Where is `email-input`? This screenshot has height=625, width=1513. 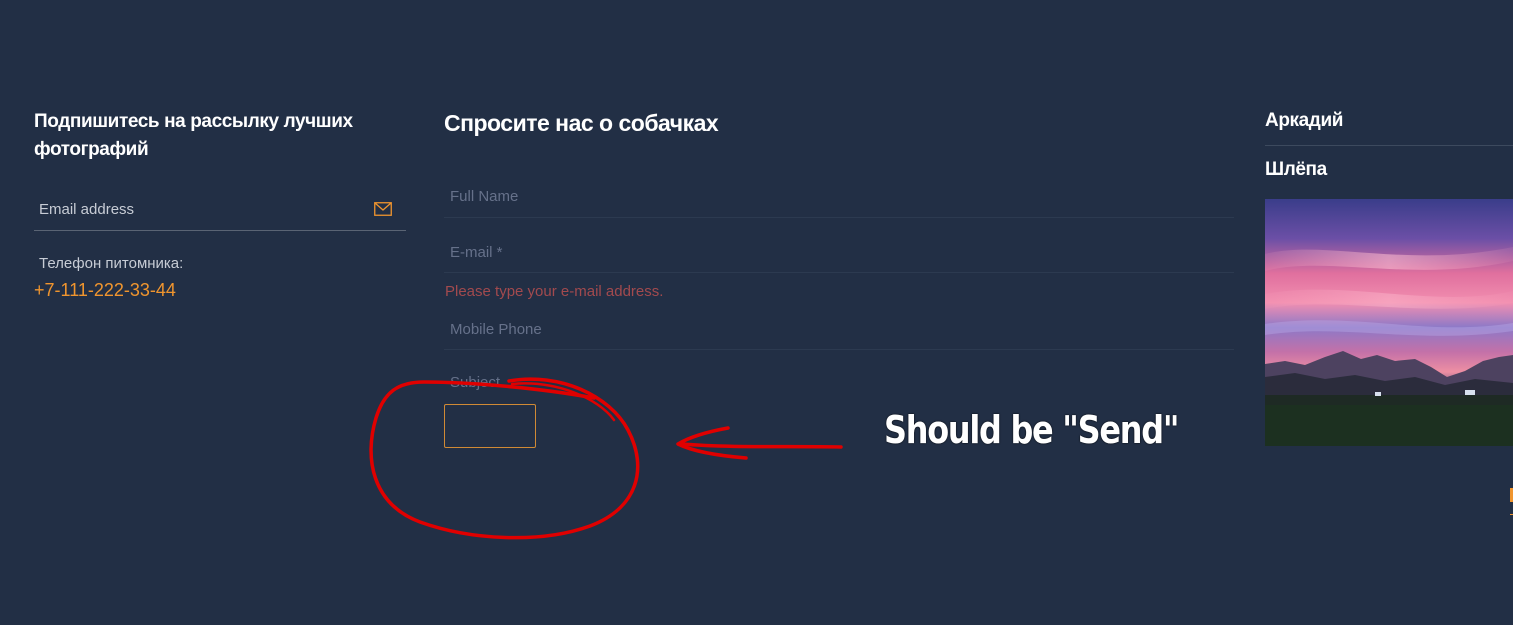
email-input is located at coordinates (839, 245).